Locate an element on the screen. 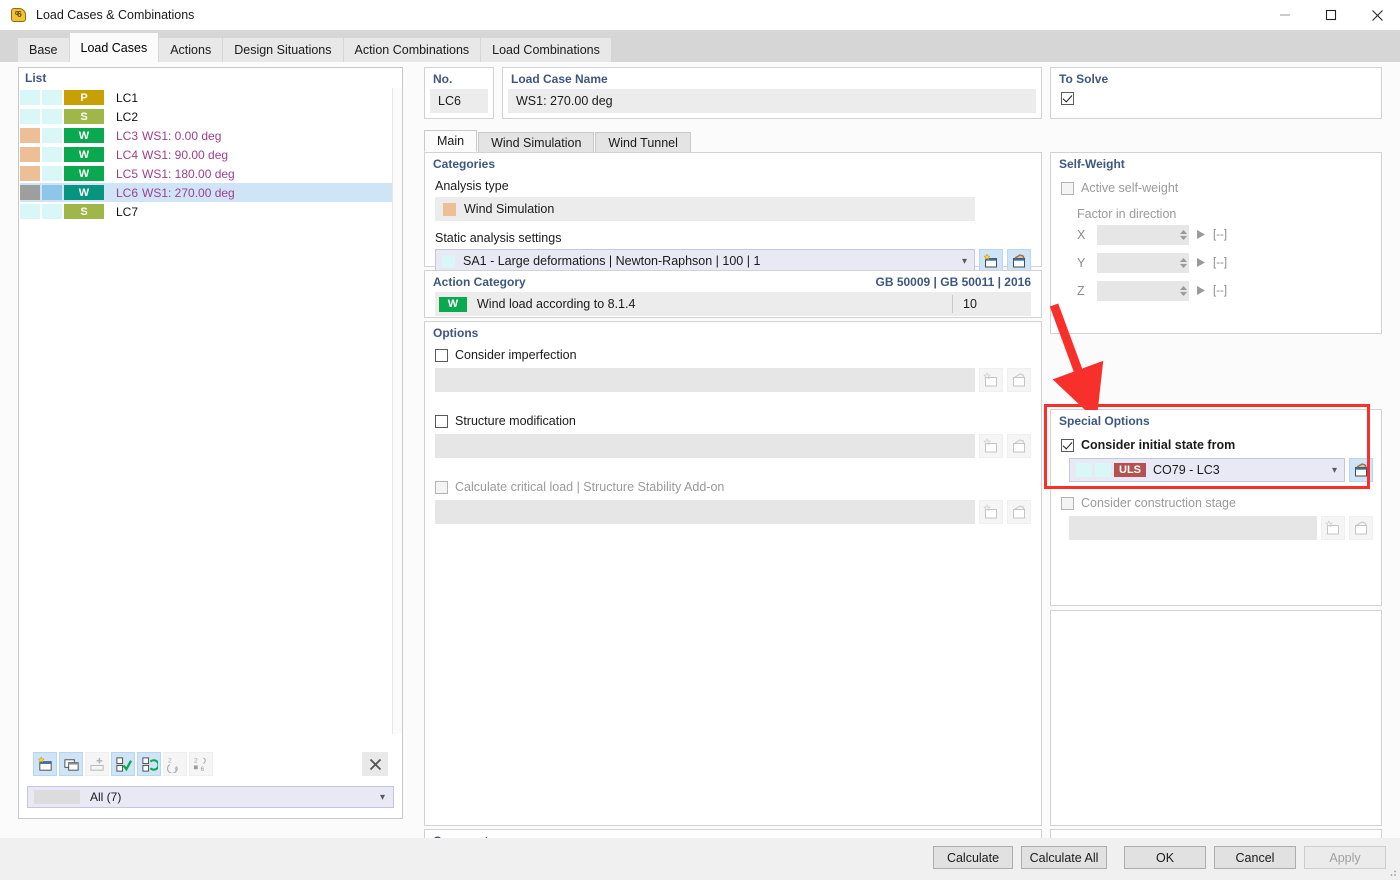  row-number: LC6 is located at coordinates (127, 192).